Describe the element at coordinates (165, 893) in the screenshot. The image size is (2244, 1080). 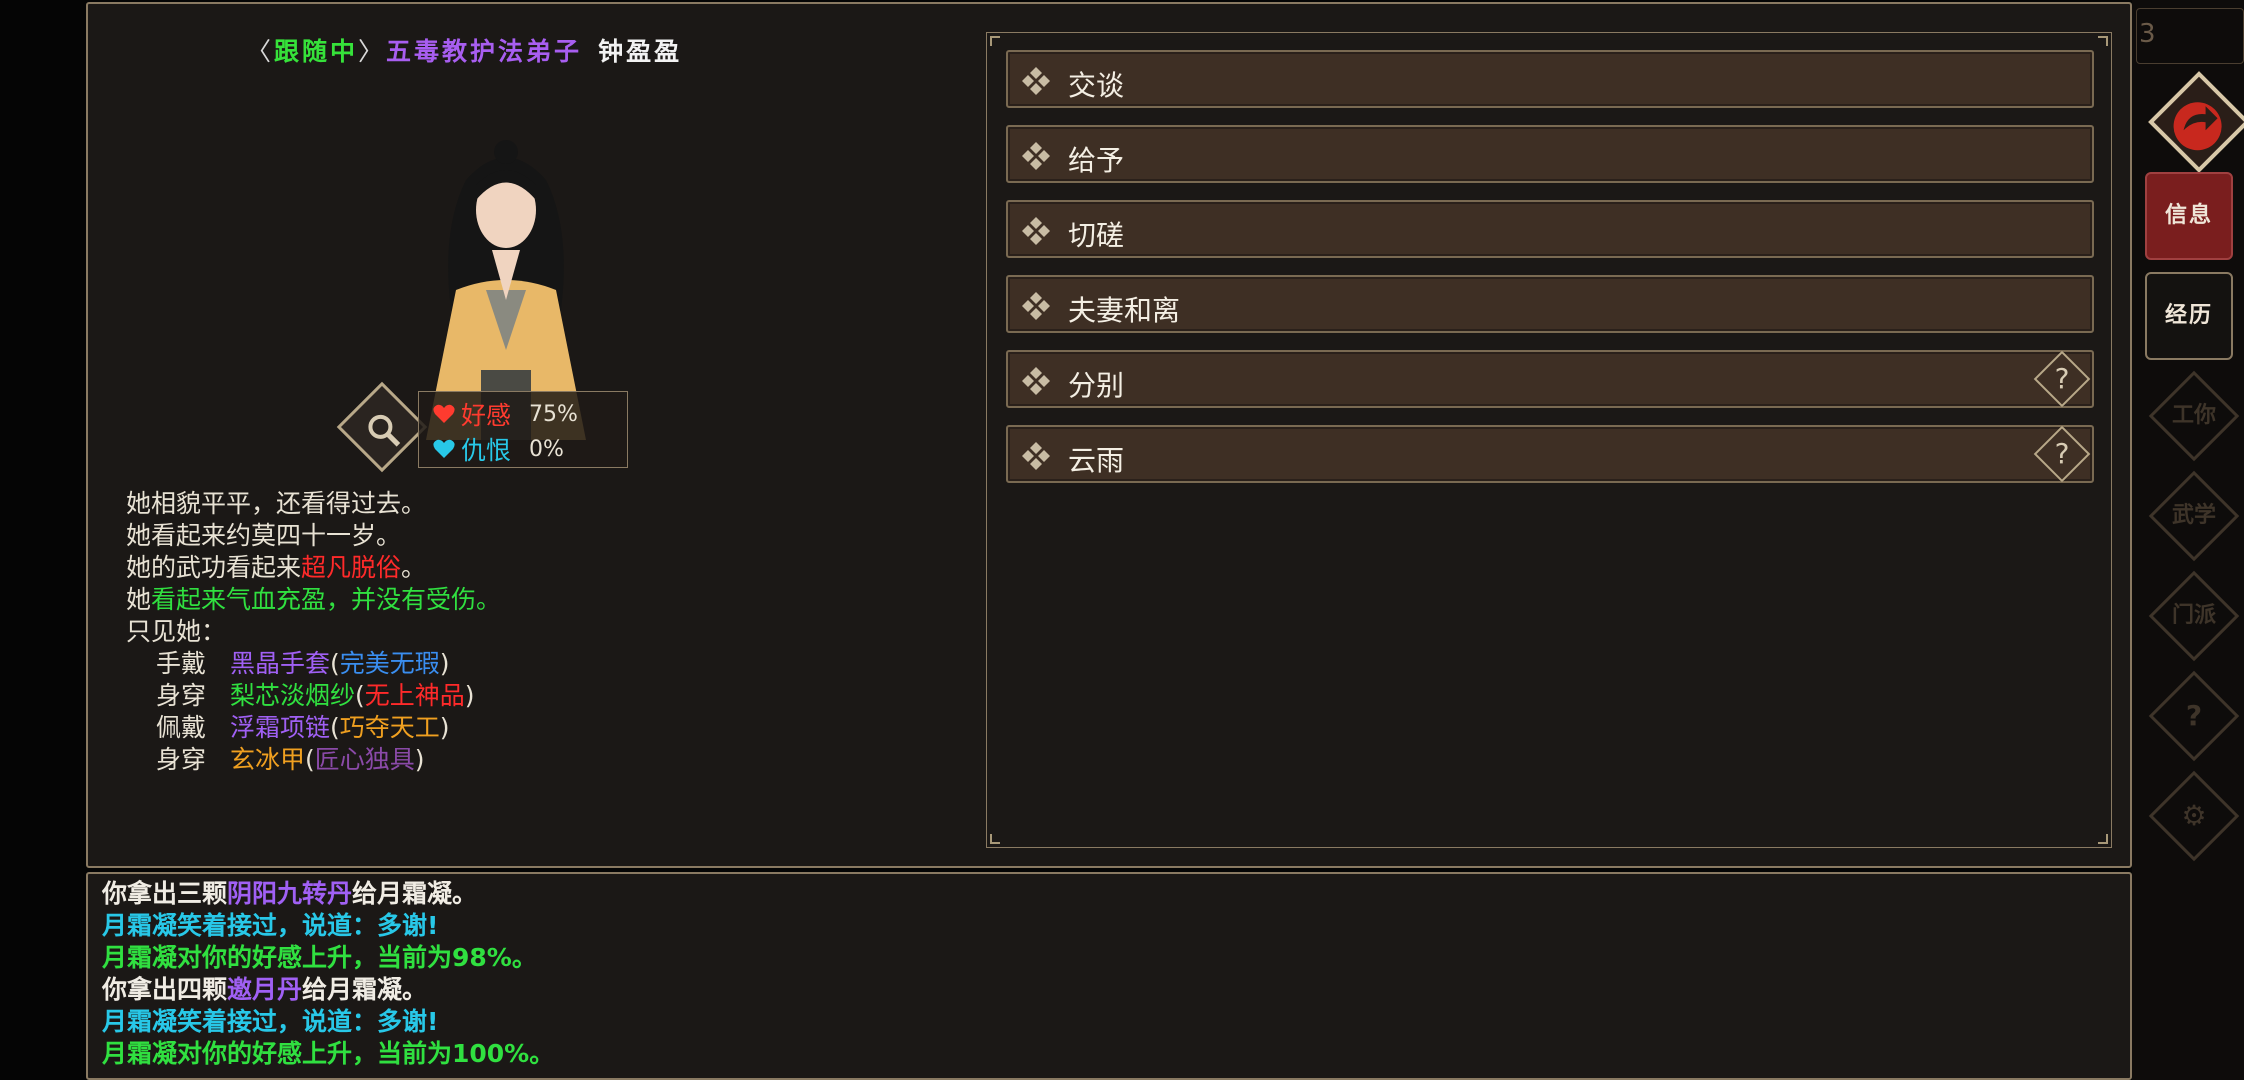
I see `log-text: 你拿出三颗` at that location.